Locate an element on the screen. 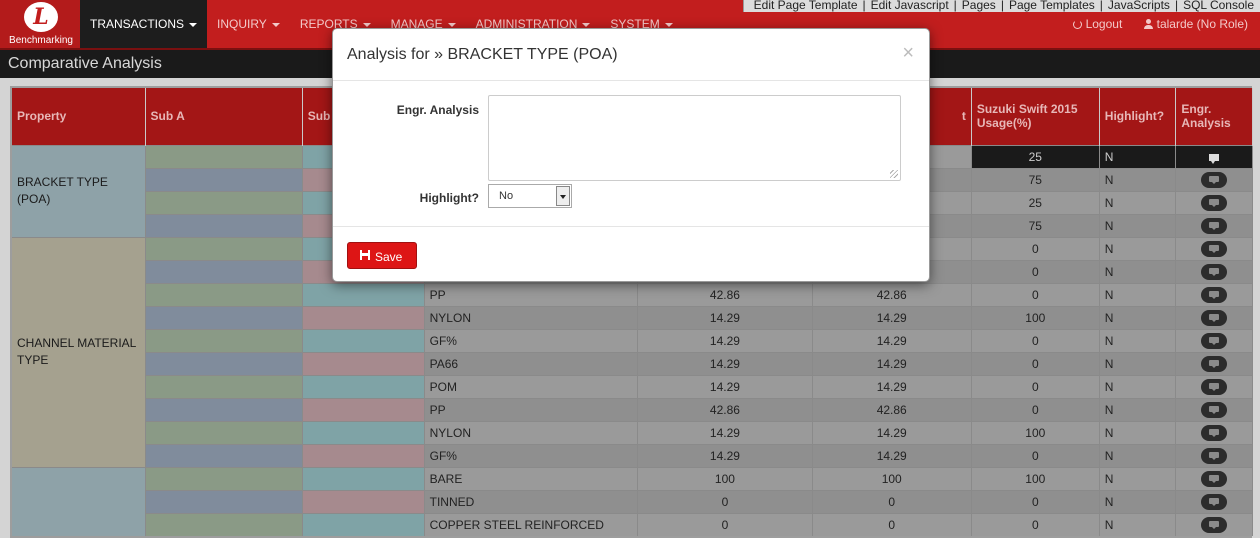 The image size is (1260, 538). logo: L Benchmarking is located at coordinates (40, 24).